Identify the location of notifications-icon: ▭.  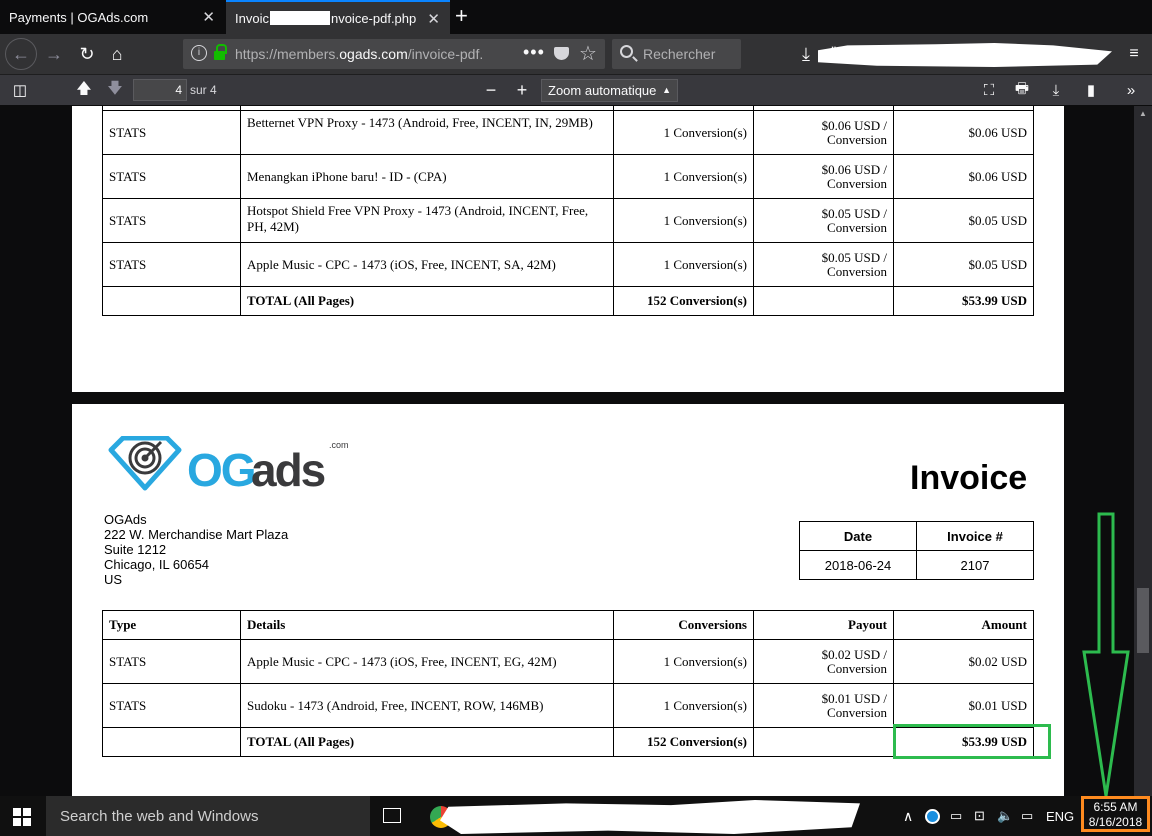
(1027, 816).